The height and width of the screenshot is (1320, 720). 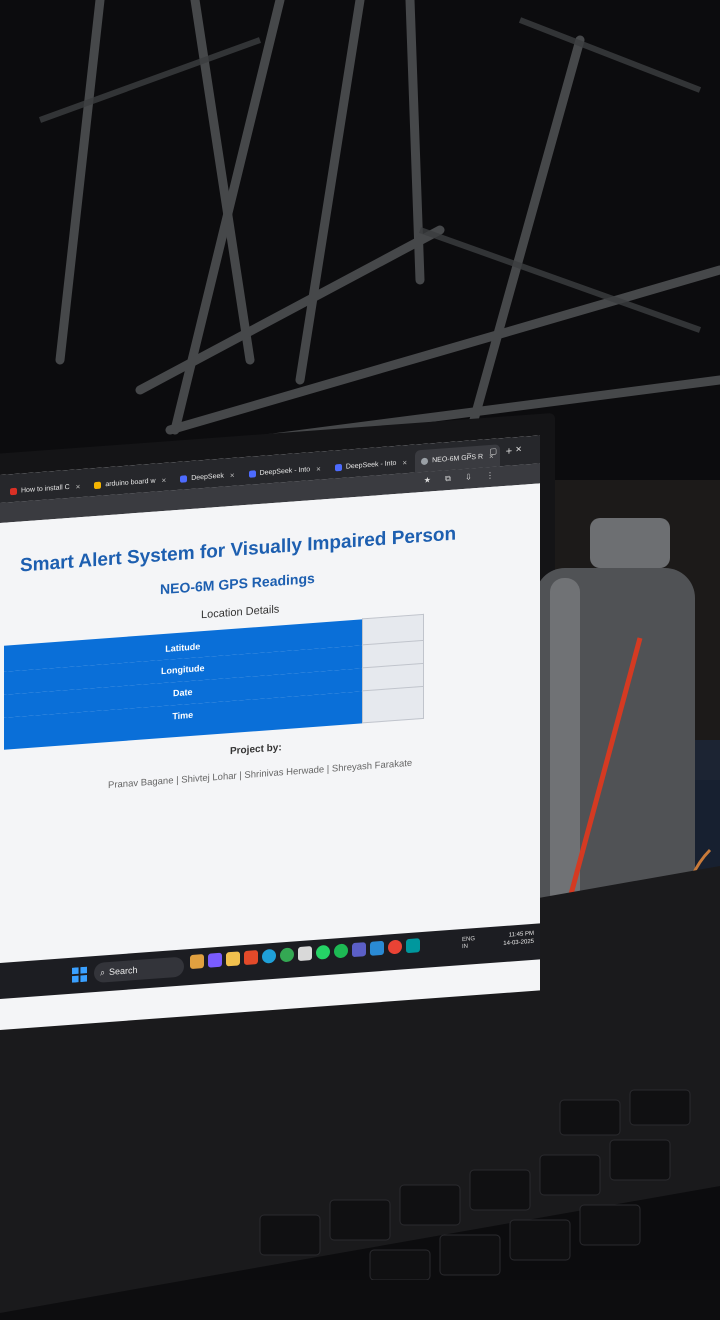 What do you see at coordinates (197, 962) in the screenshot?
I see `widgets-icon` at bounding box center [197, 962].